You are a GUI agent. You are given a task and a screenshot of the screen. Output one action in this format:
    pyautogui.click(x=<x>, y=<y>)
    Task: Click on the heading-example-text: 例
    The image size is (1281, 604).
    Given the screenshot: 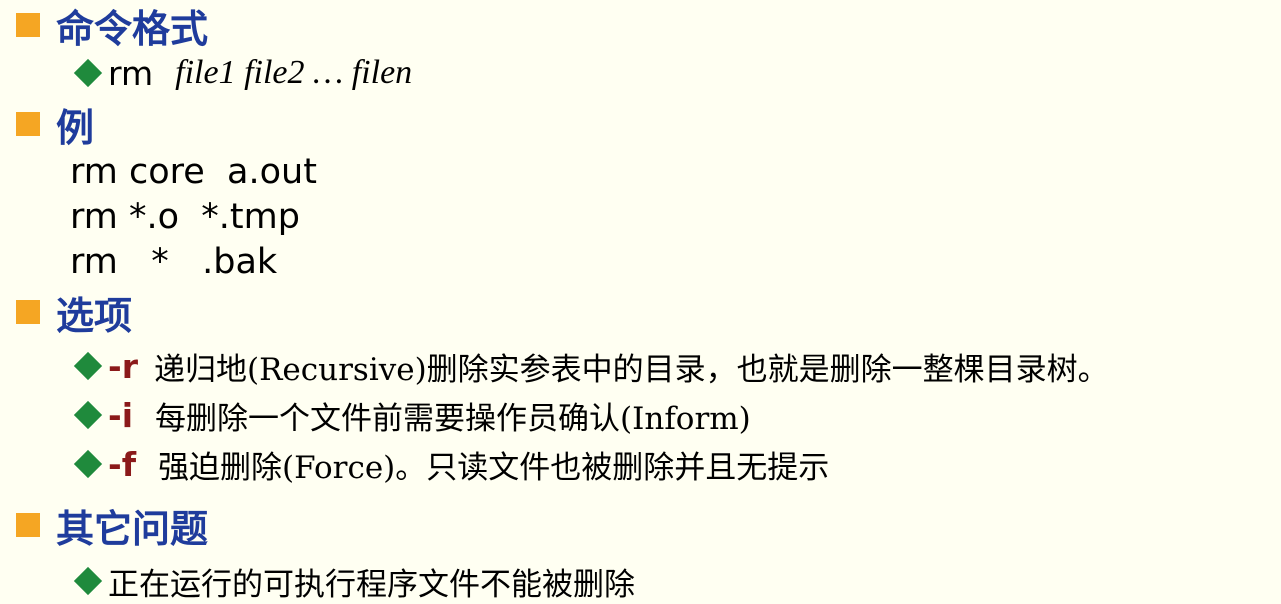 What is the action you would take?
    pyautogui.click(x=75, y=127)
    